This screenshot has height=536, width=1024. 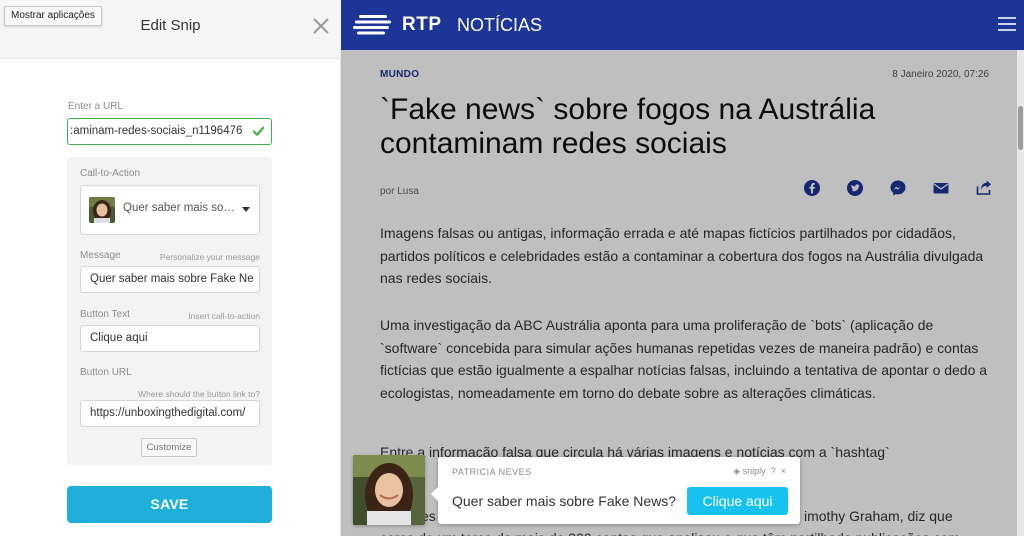 I want to click on button-text-hint: Insert call-to-action, so click(x=224, y=316).